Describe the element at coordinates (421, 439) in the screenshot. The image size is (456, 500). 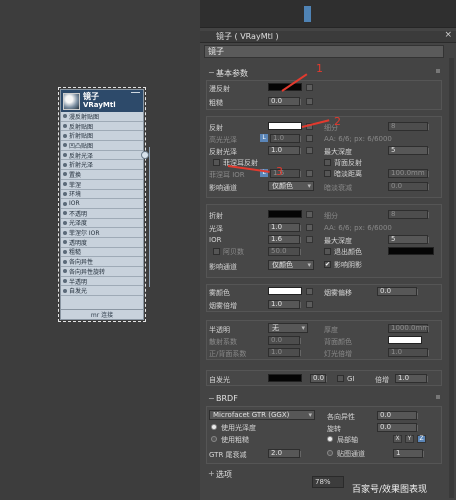
I see `axis-z-button: Z` at that location.